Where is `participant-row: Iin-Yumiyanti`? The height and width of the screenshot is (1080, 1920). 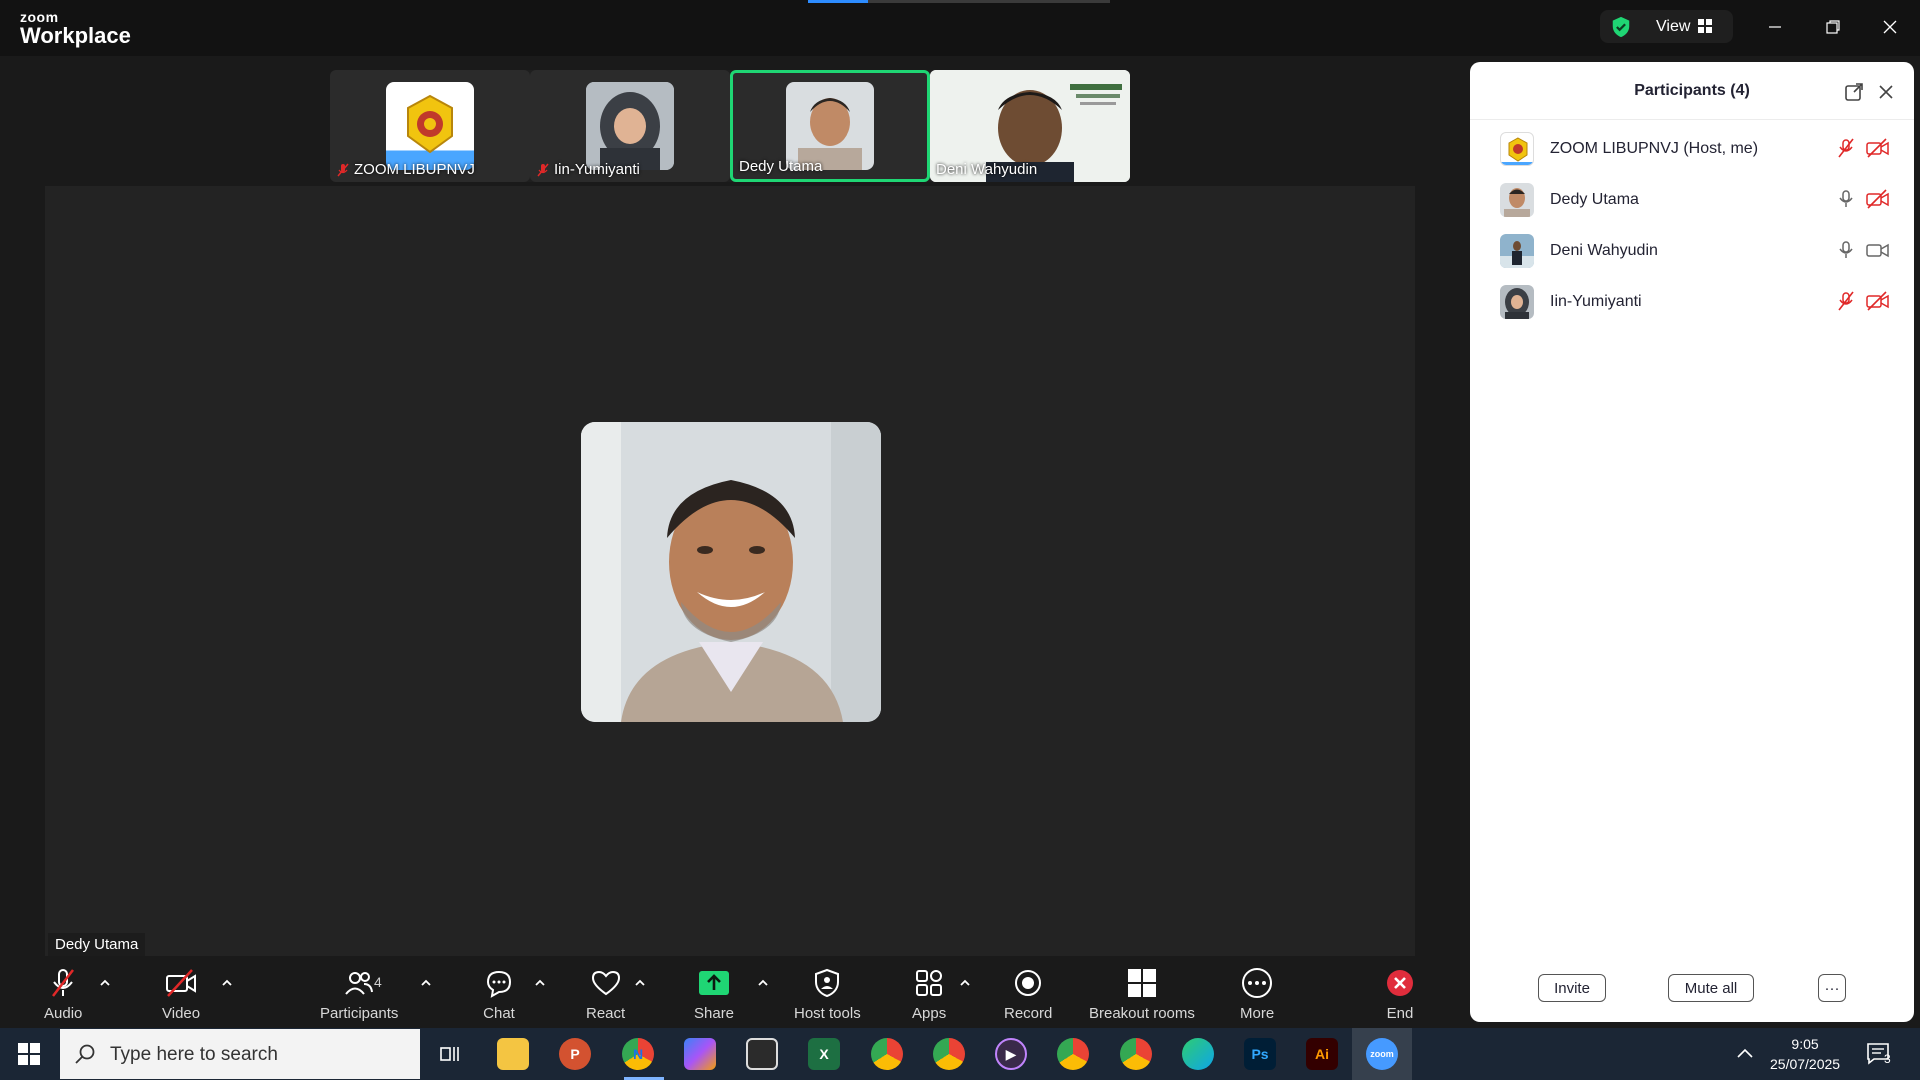
participant-row: Iin-Yumiyanti is located at coordinates (1700, 301).